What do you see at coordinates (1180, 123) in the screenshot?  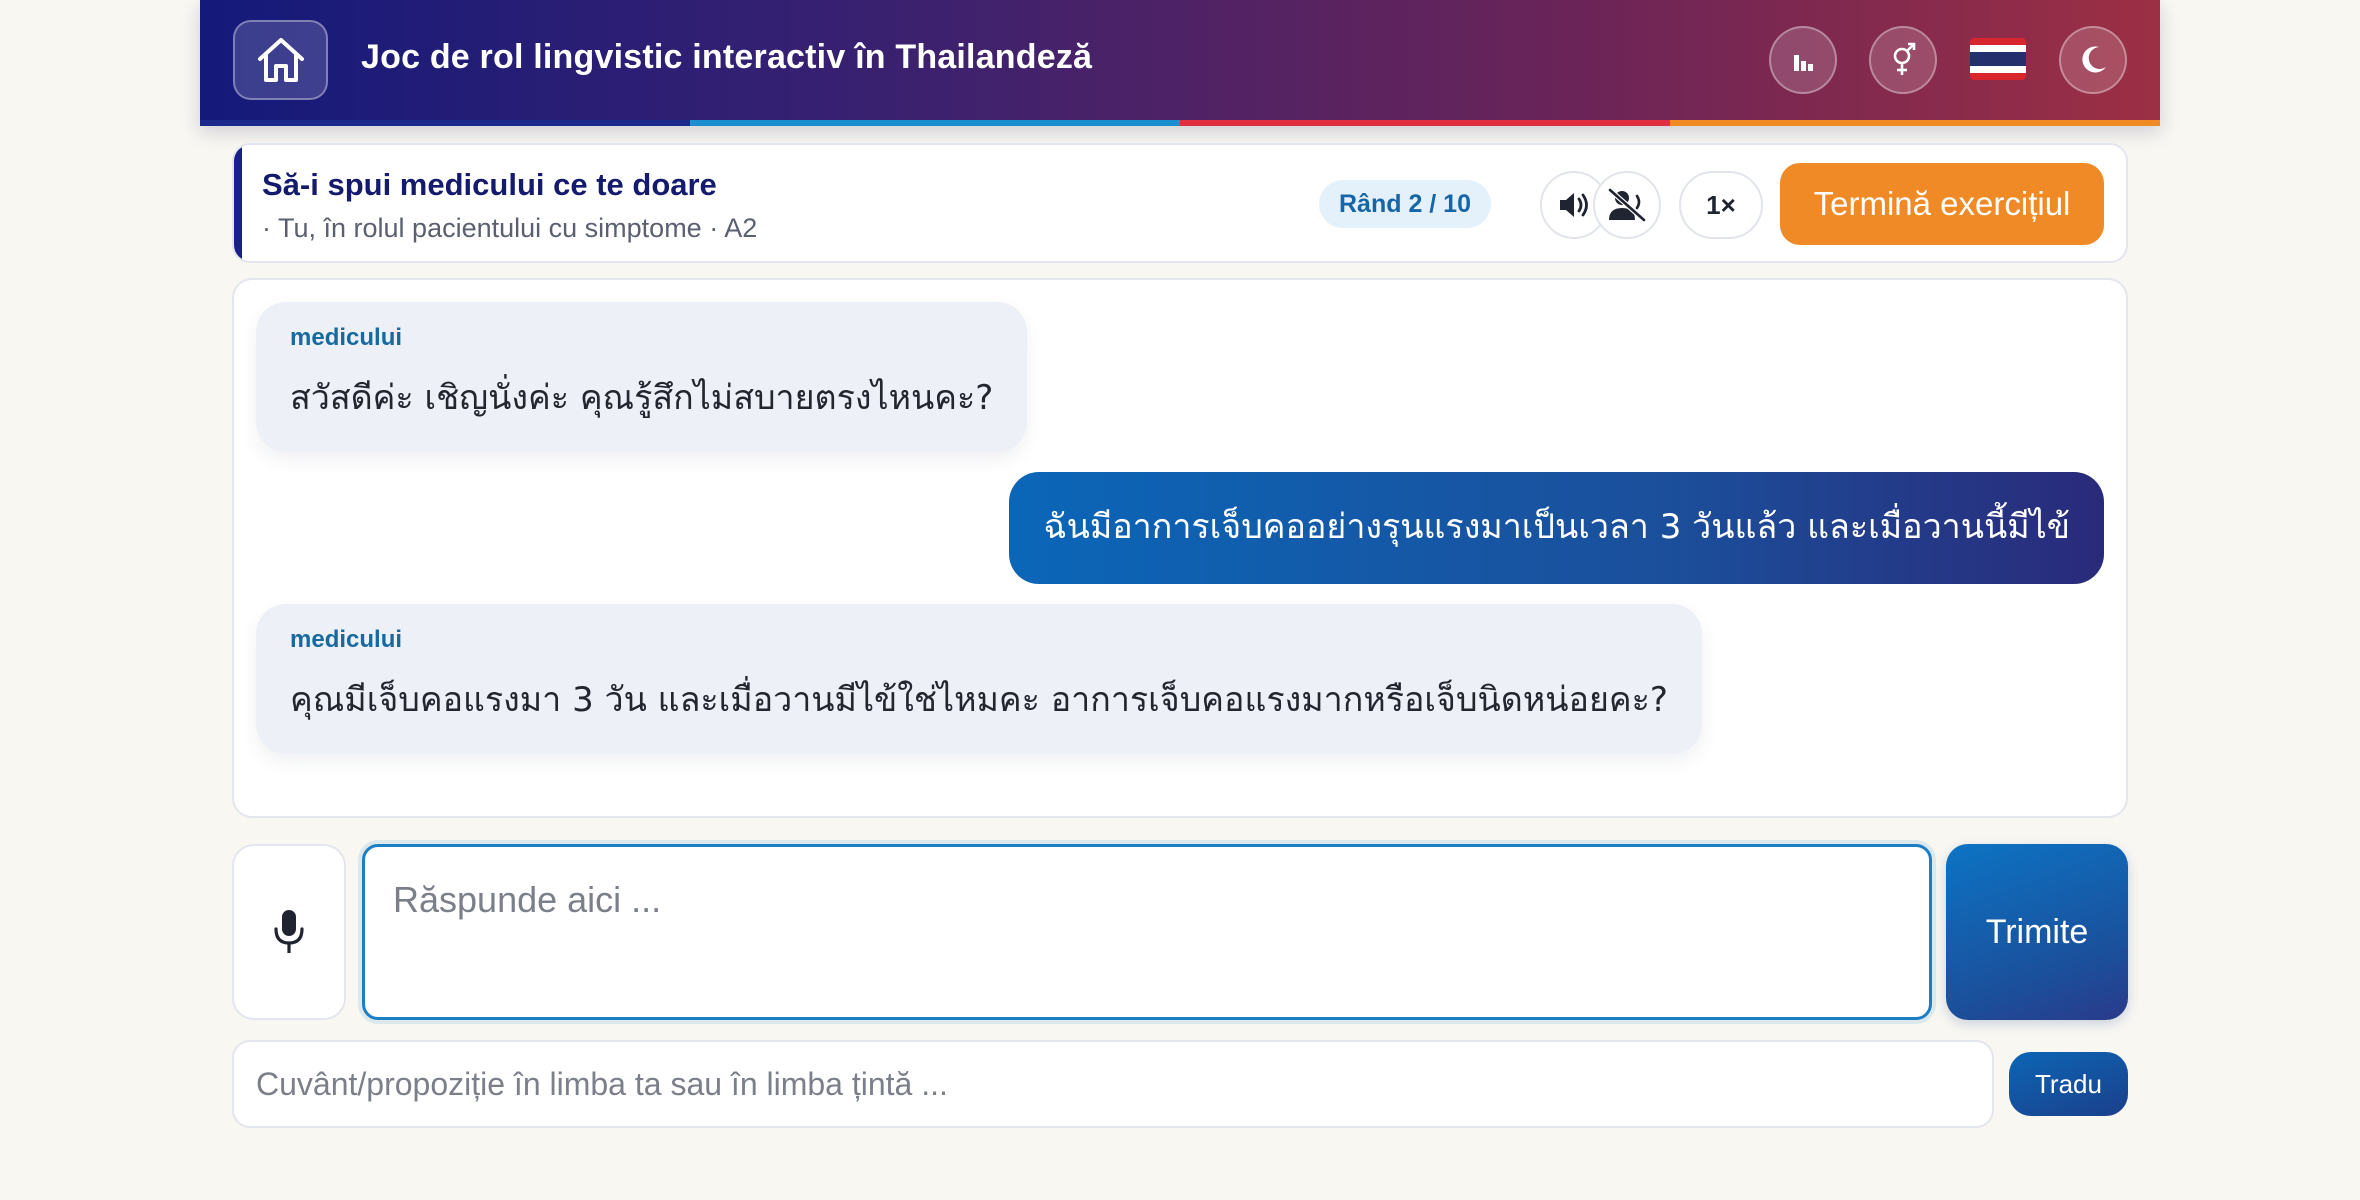 I see `header-stripe` at bounding box center [1180, 123].